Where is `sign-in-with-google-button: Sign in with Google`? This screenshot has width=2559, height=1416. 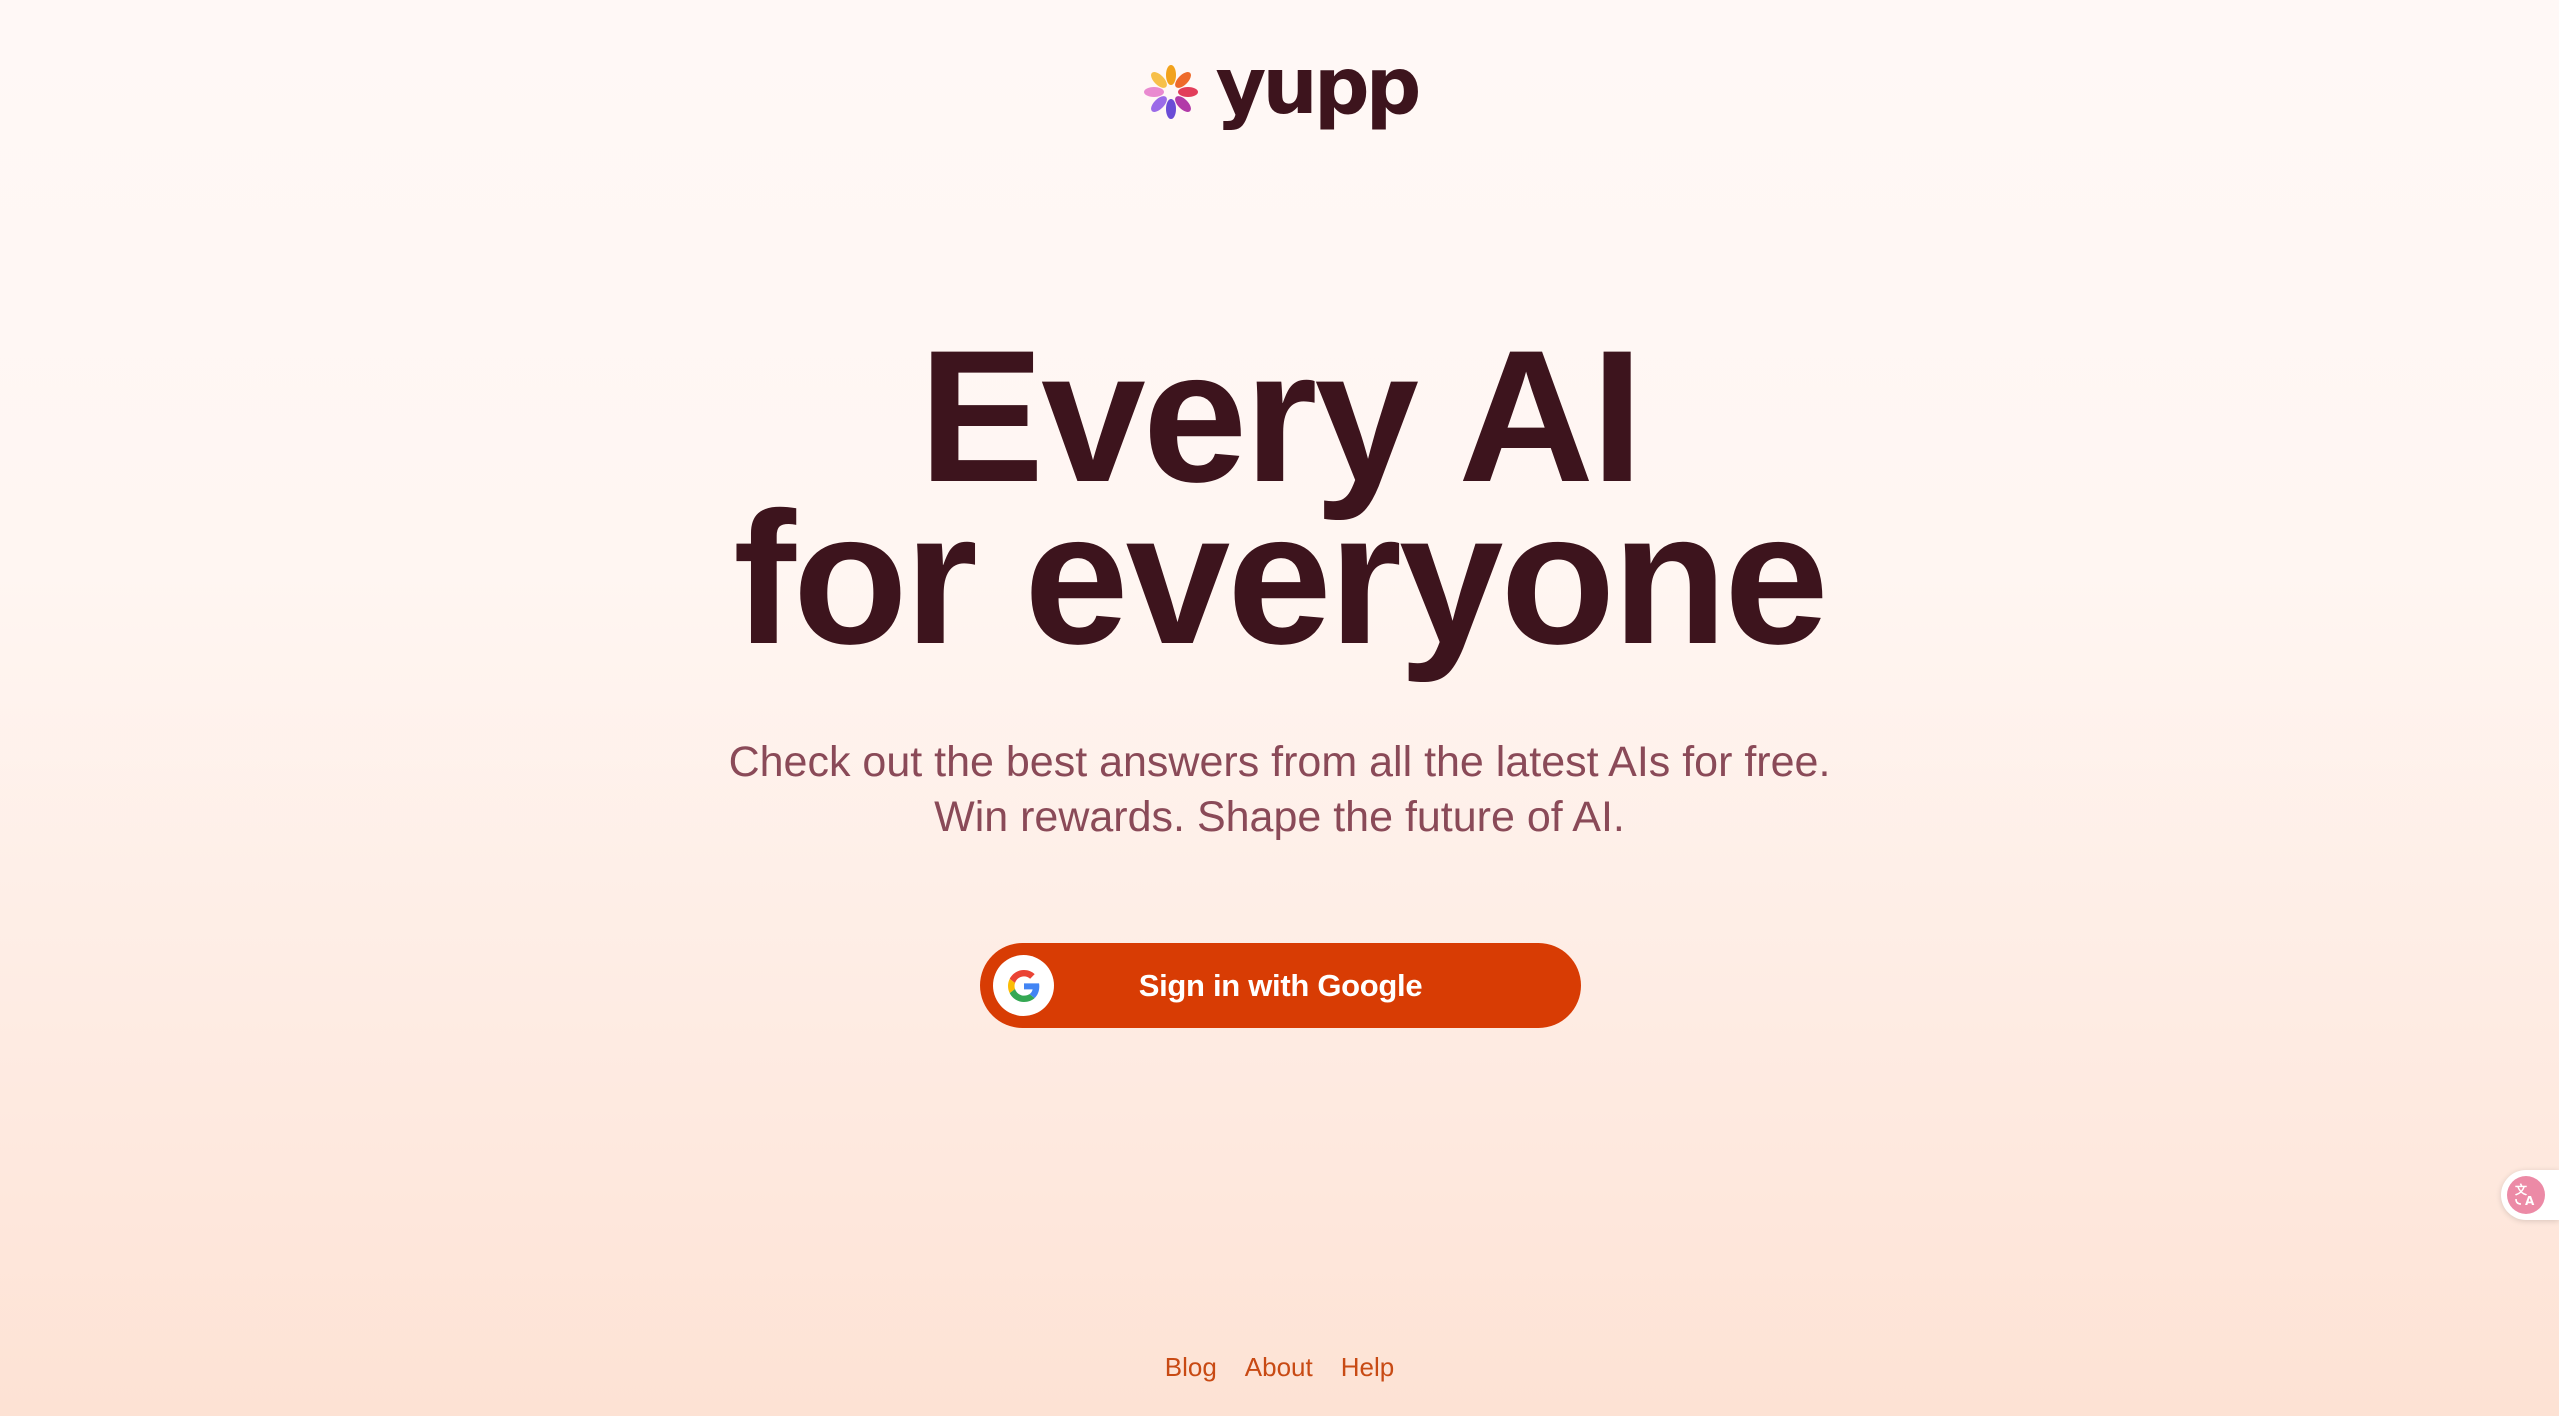
sign-in-with-google-button: Sign in with Google is located at coordinates (1280, 985).